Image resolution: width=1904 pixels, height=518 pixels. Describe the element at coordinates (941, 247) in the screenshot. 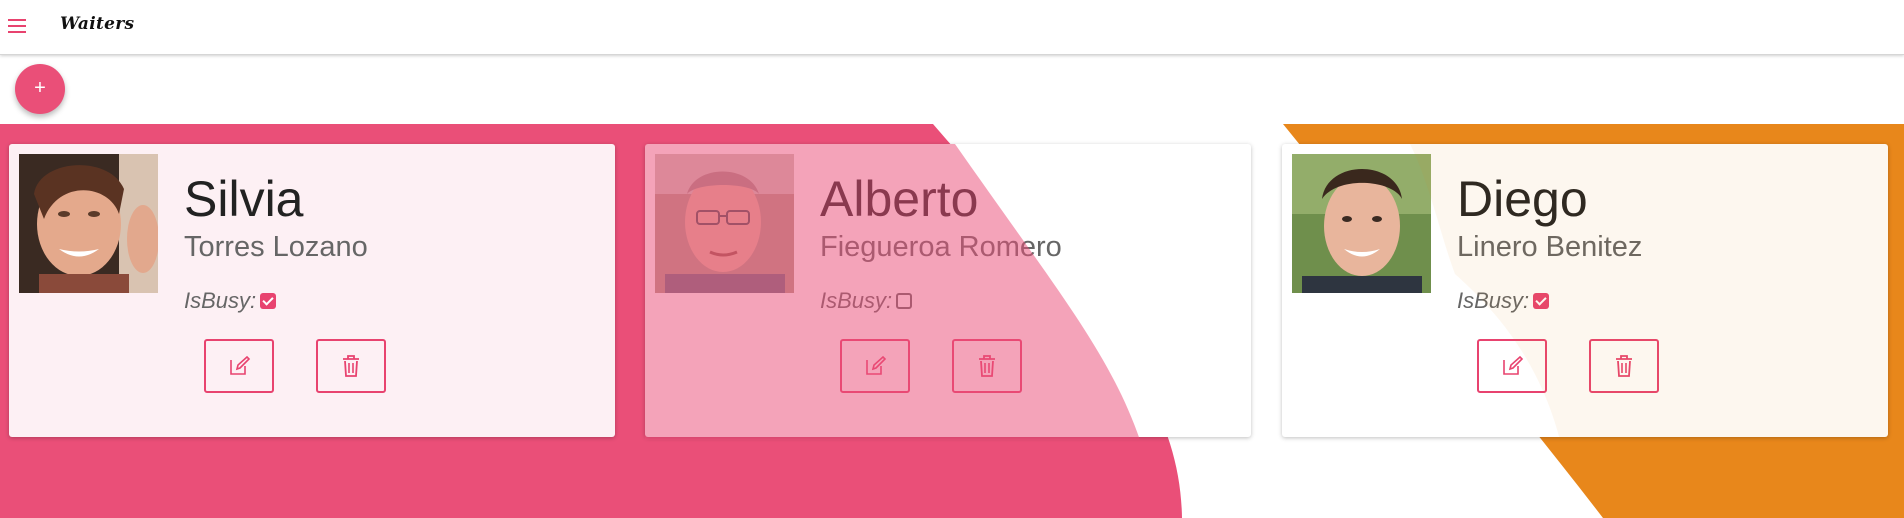

I see `waiter-last-name: Fiegueroa Romero` at that location.